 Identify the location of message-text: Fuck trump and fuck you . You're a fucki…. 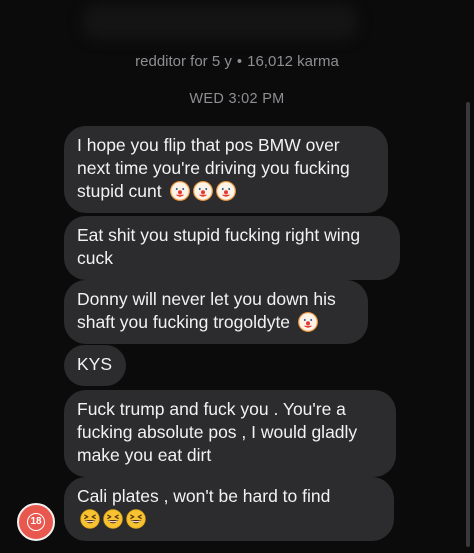
(217, 432).